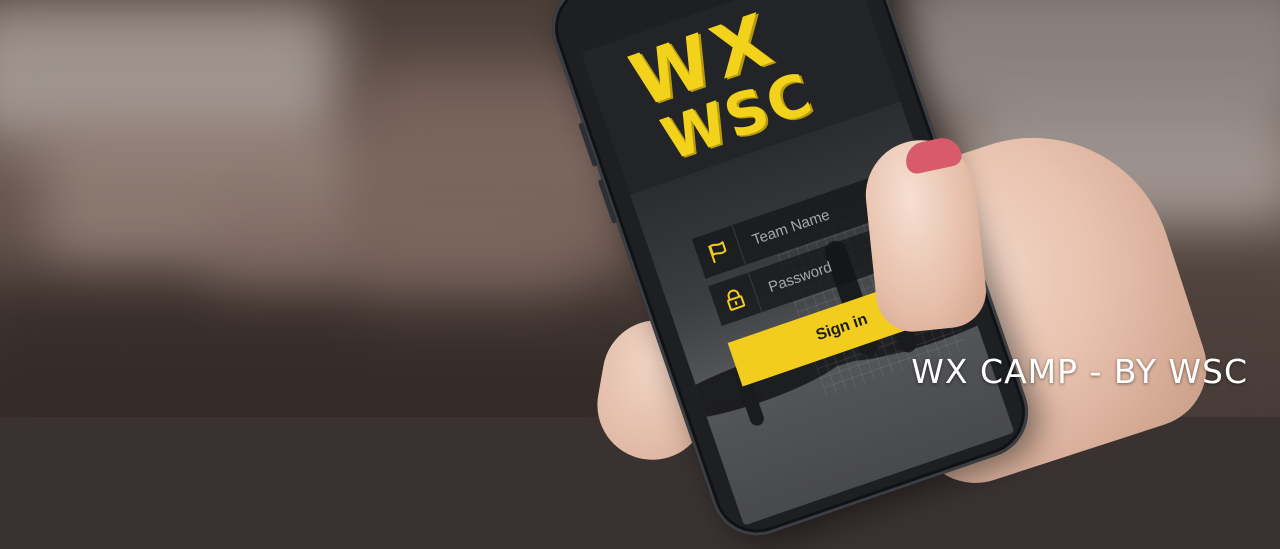 The image size is (1280, 549). I want to click on volume-down-button, so click(607, 201).